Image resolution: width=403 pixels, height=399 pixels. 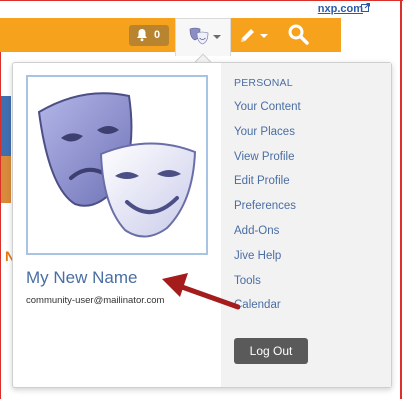 I want to click on notifications-button: 0, so click(x=149, y=35).